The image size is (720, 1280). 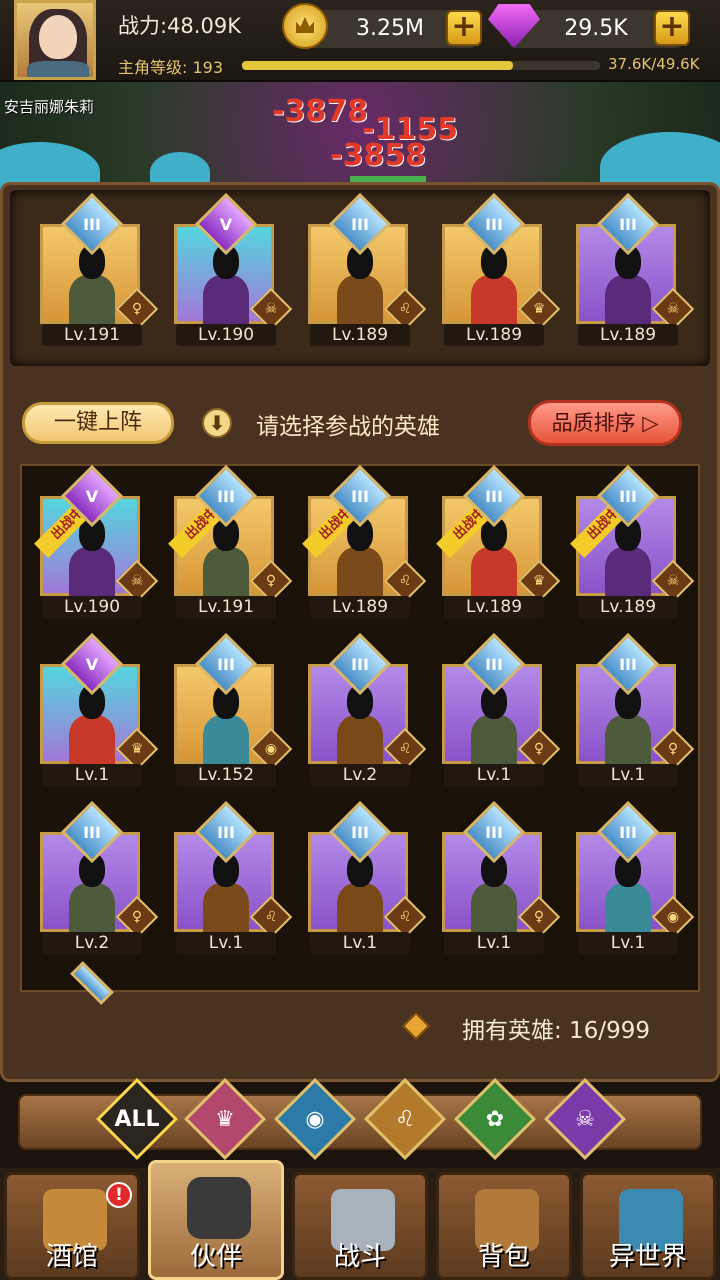 What do you see at coordinates (585, 1119) in the screenshot?
I see `demon-class-icon: ☠` at bounding box center [585, 1119].